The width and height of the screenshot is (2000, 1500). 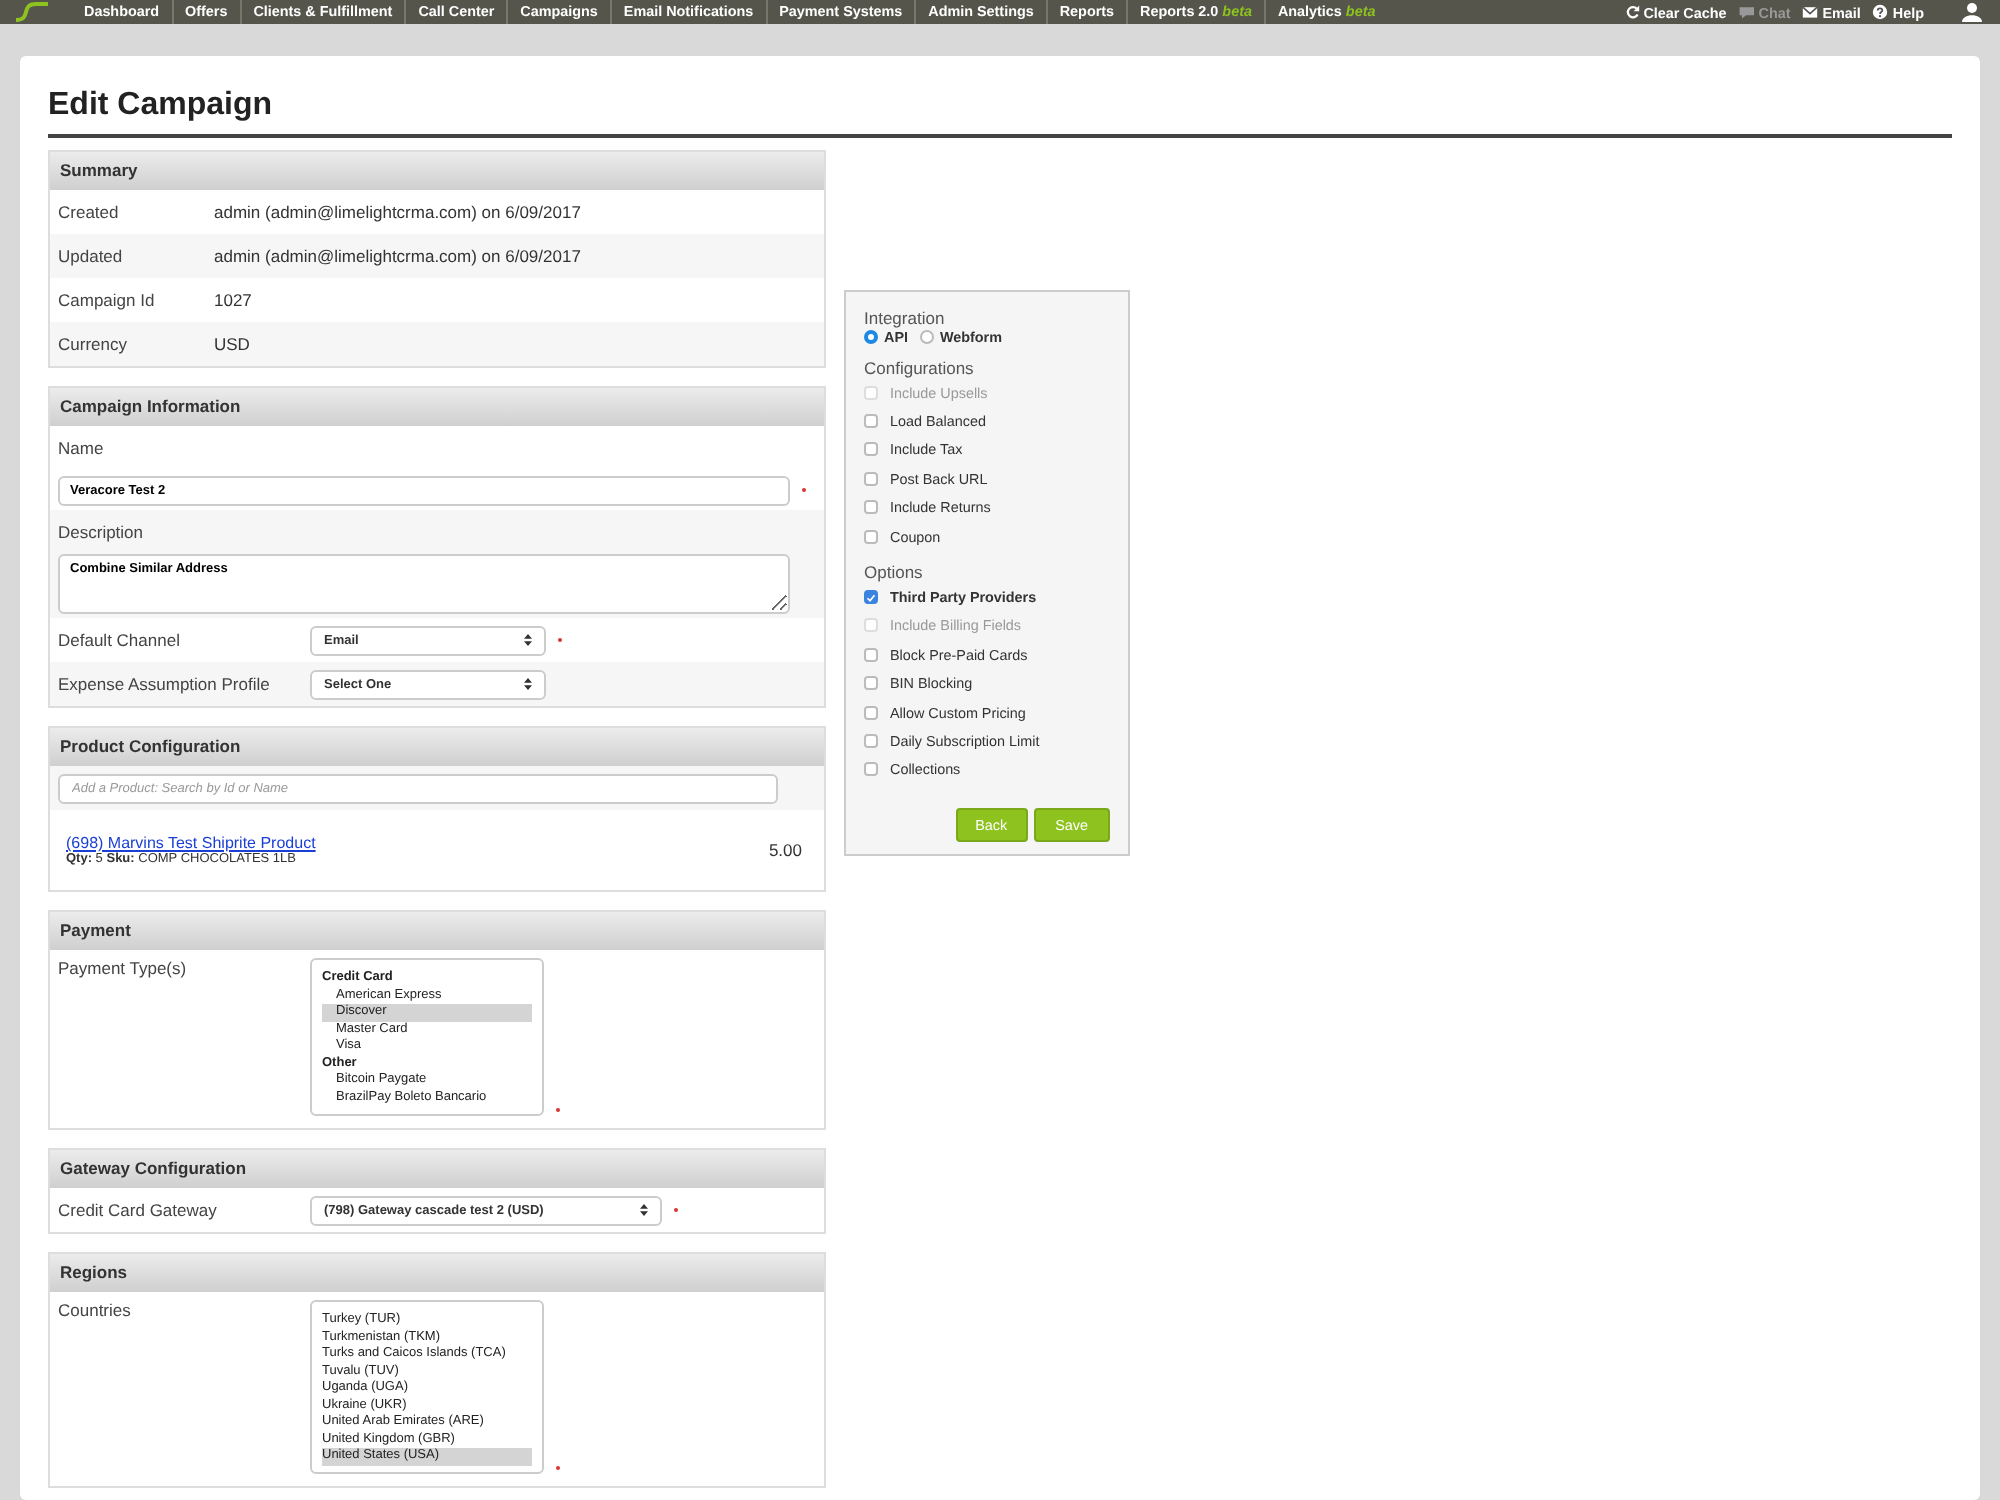 I want to click on field-label: Description, so click(x=102, y=532).